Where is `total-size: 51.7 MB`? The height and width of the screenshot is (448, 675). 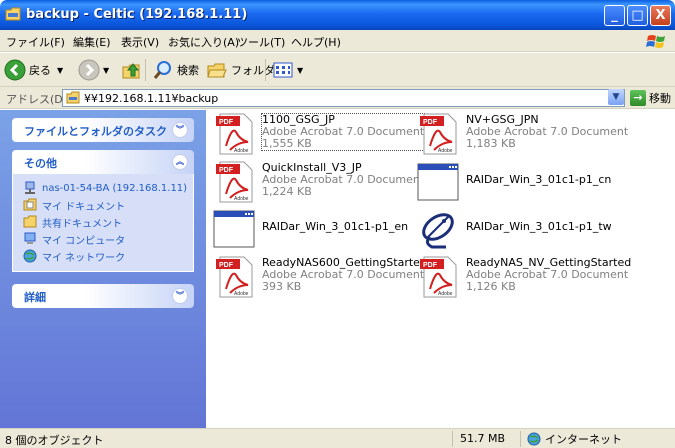 total-size: 51.7 MB is located at coordinates (483, 438).